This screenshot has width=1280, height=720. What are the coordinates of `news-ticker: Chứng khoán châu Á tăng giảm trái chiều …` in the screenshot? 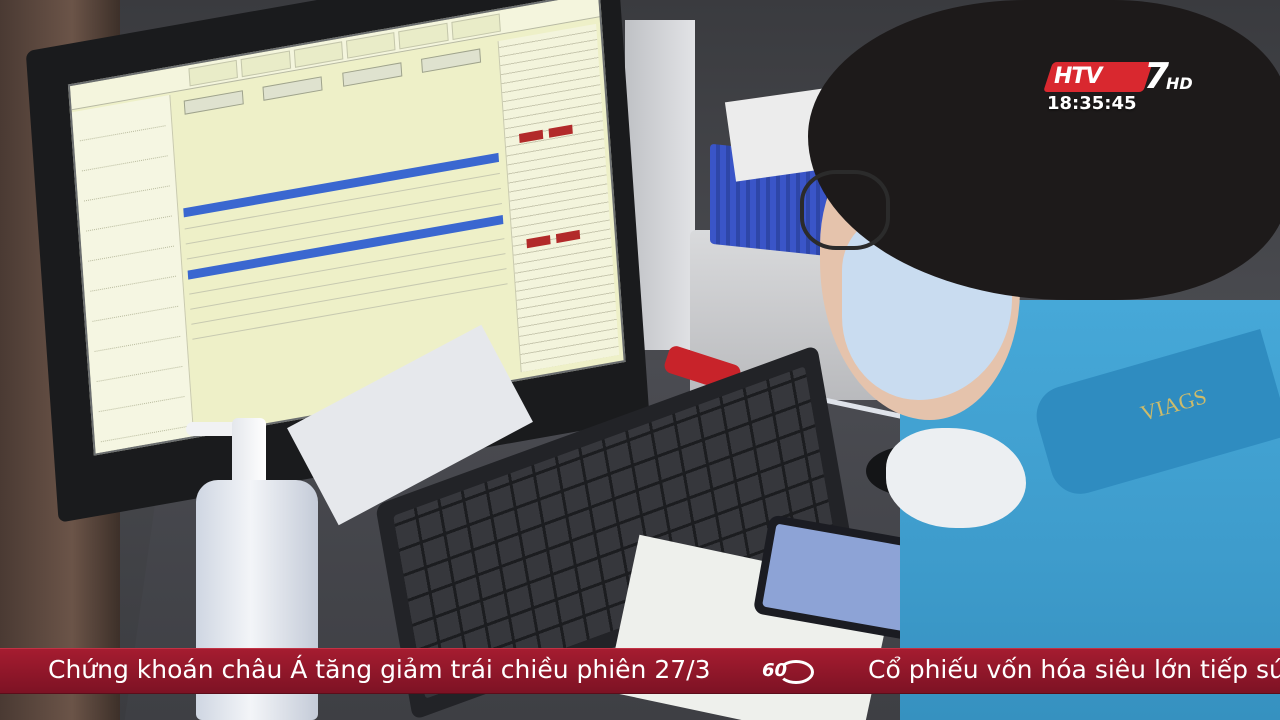 It's located at (640, 671).